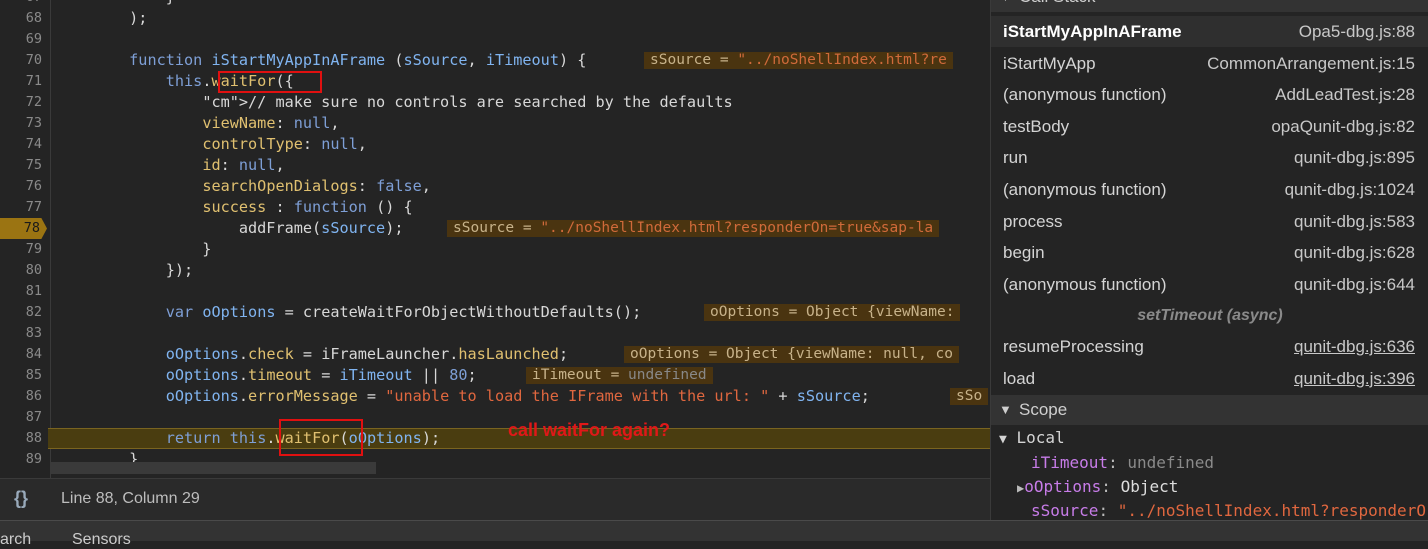 The width and height of the screenshot is (1428, 549). I want to click on scope-variable: iTimeout: undefined, so click(1122, 462).